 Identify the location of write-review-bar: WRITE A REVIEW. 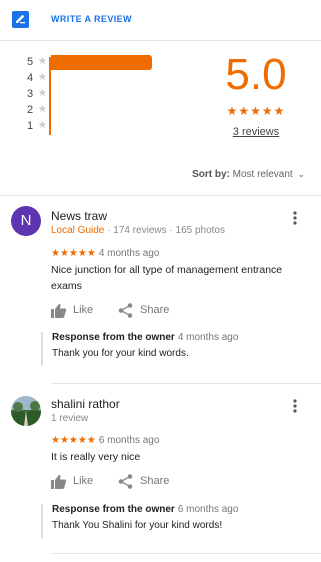
(160, 20).